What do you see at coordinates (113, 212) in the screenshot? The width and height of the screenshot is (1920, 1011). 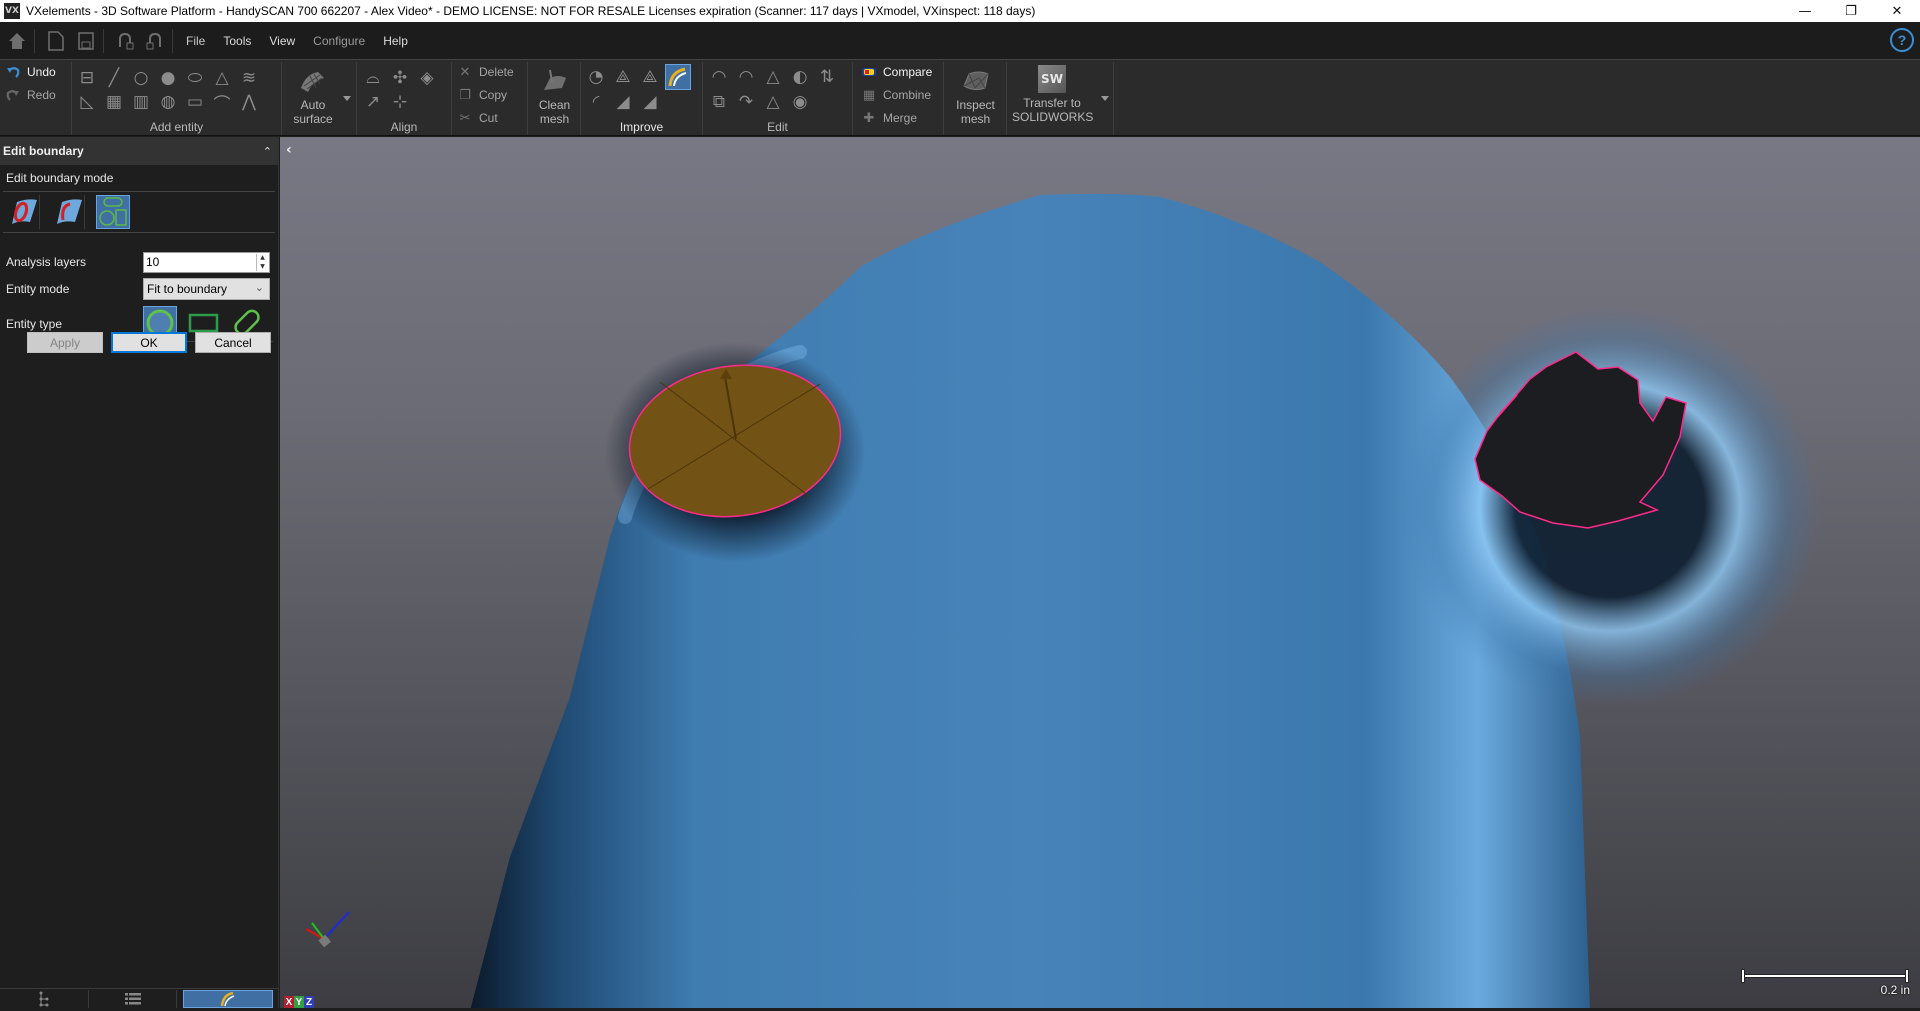 I see `mode-entity-fit-button` at bounding box center [113, 212].